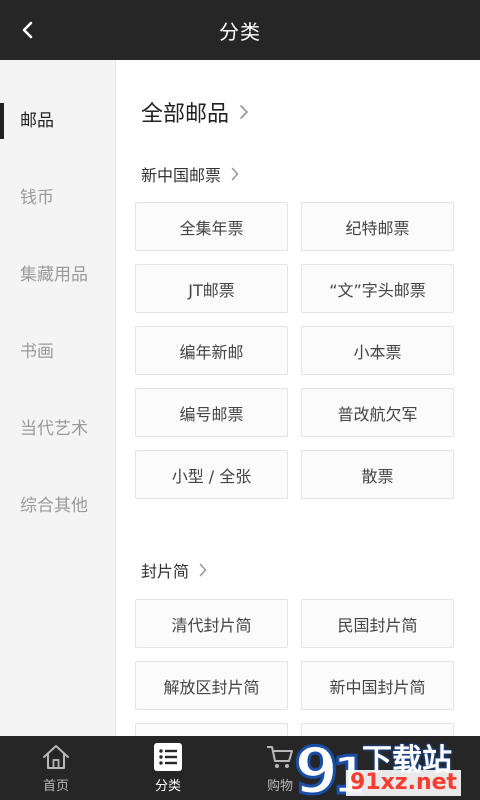 Image resolution: width=480 pixels, height=800 pixels. Describe the element at coordinates (181, 175) in the screenshot. I see `section-title-label: 新中国邮票` at that location.